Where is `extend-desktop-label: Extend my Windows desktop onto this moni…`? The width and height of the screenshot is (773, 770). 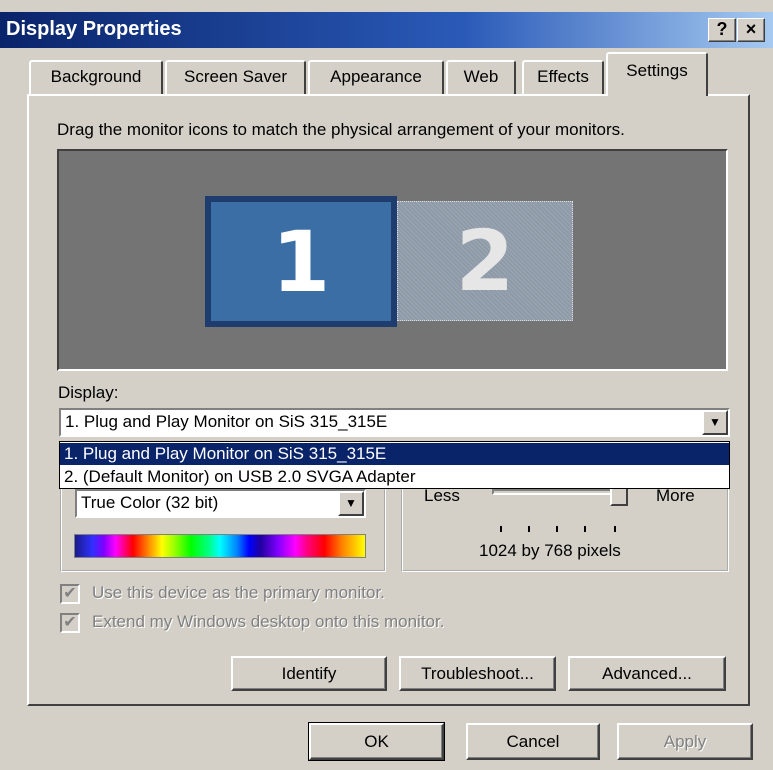 extend-desktop-label: Extend my Windows desktop onto this moni… is located at coordinates (268, 621).